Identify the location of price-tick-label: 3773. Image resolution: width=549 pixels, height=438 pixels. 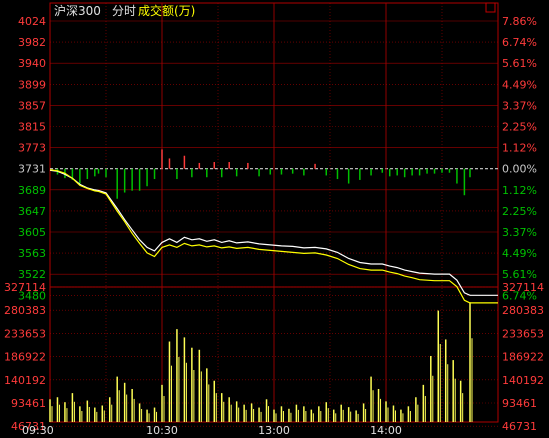
(32, 148).